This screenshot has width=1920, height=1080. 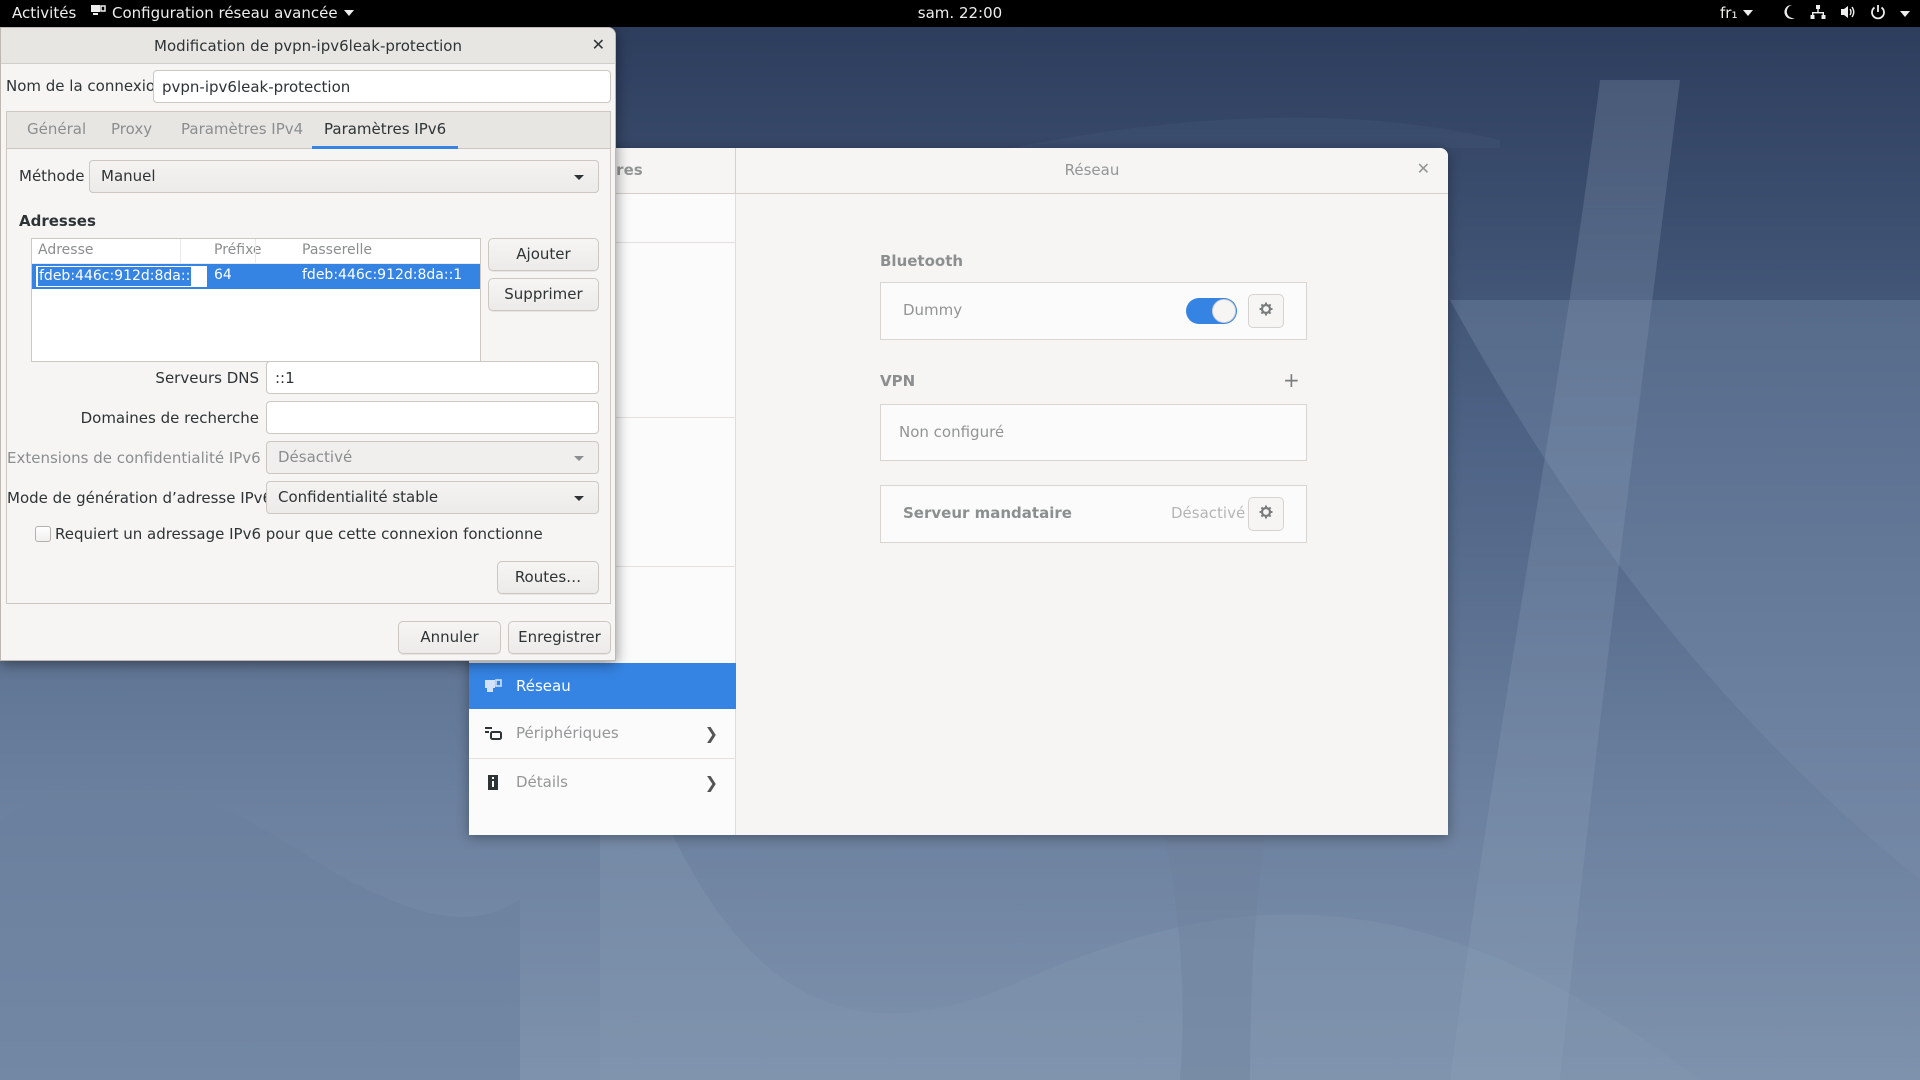 What do you see at coordinates (337, 250) in the screenshot?
I see `column-header-gateway: Passerelle` at bounding box center [337, 250].